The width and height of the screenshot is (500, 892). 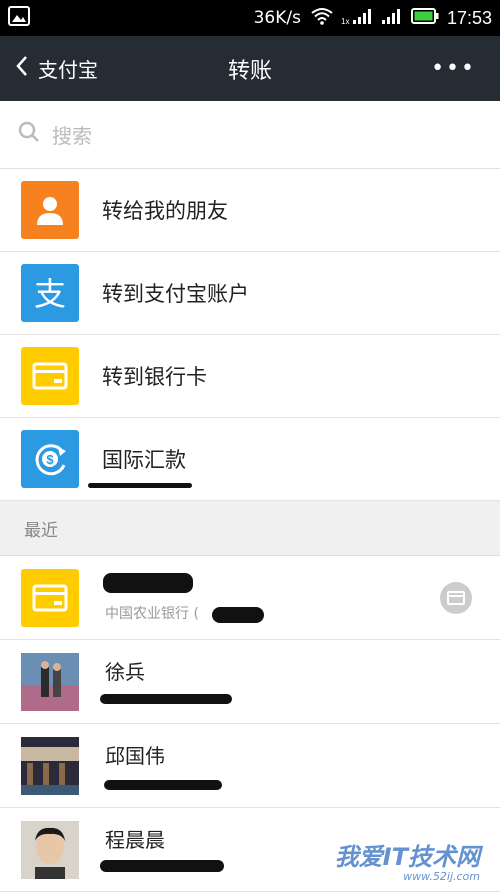 I want to click on contact-row: 徐兵, so click(x=250, y=682).